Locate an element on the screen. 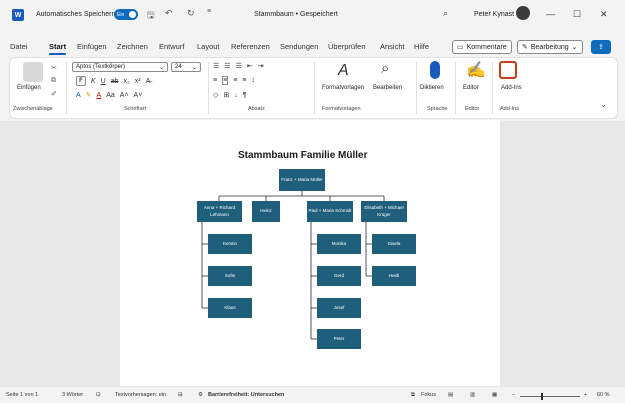  tab-datei: Datei is located at coordinates (19, 46).